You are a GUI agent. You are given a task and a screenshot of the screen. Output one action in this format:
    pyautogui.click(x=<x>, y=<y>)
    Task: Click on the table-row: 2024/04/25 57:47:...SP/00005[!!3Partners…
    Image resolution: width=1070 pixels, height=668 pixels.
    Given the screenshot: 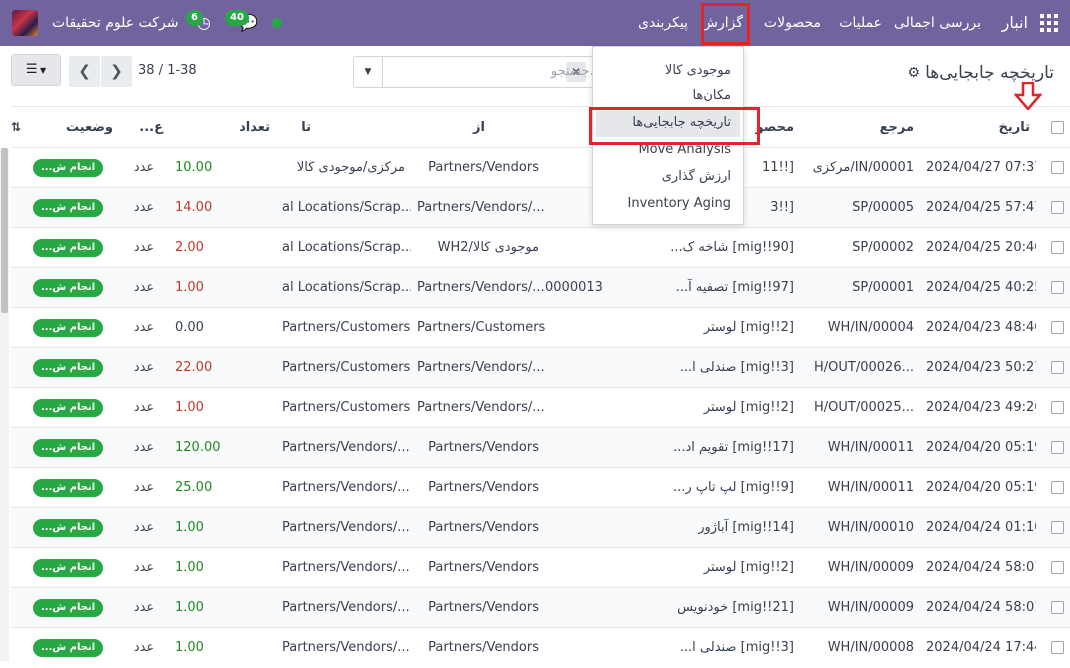 What is the action you would take?
    pyautogui.click(x=540, y=207)
    